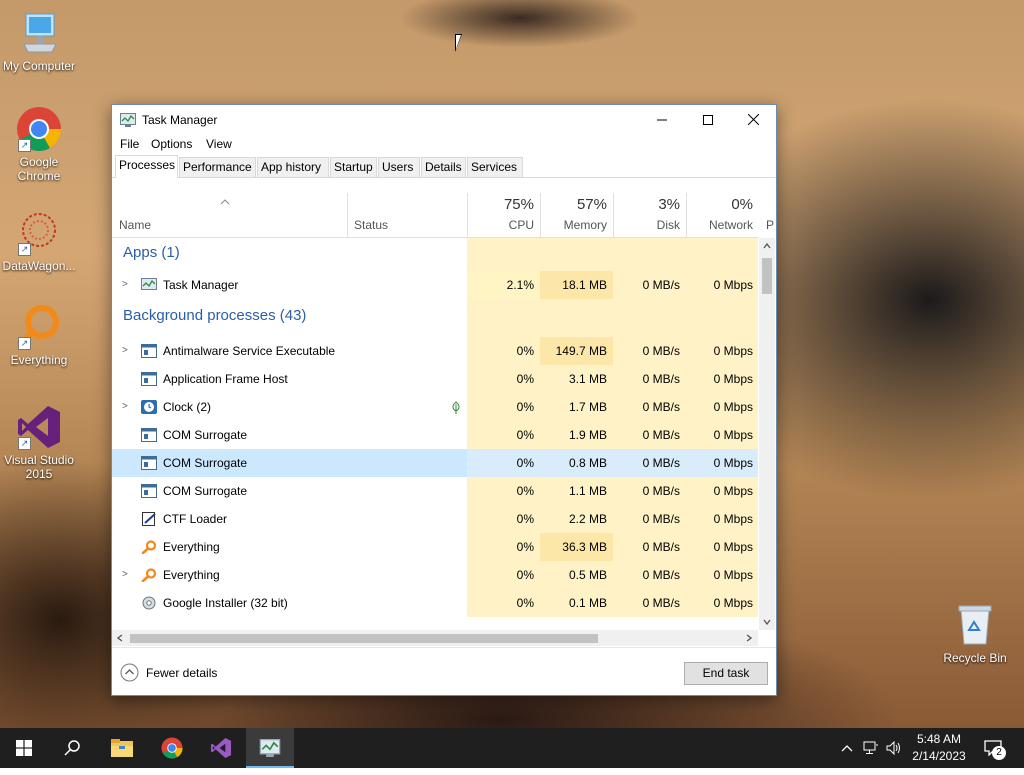 The image size is (1024, 775). I want to click on menu-view: View, so click(219, 144).